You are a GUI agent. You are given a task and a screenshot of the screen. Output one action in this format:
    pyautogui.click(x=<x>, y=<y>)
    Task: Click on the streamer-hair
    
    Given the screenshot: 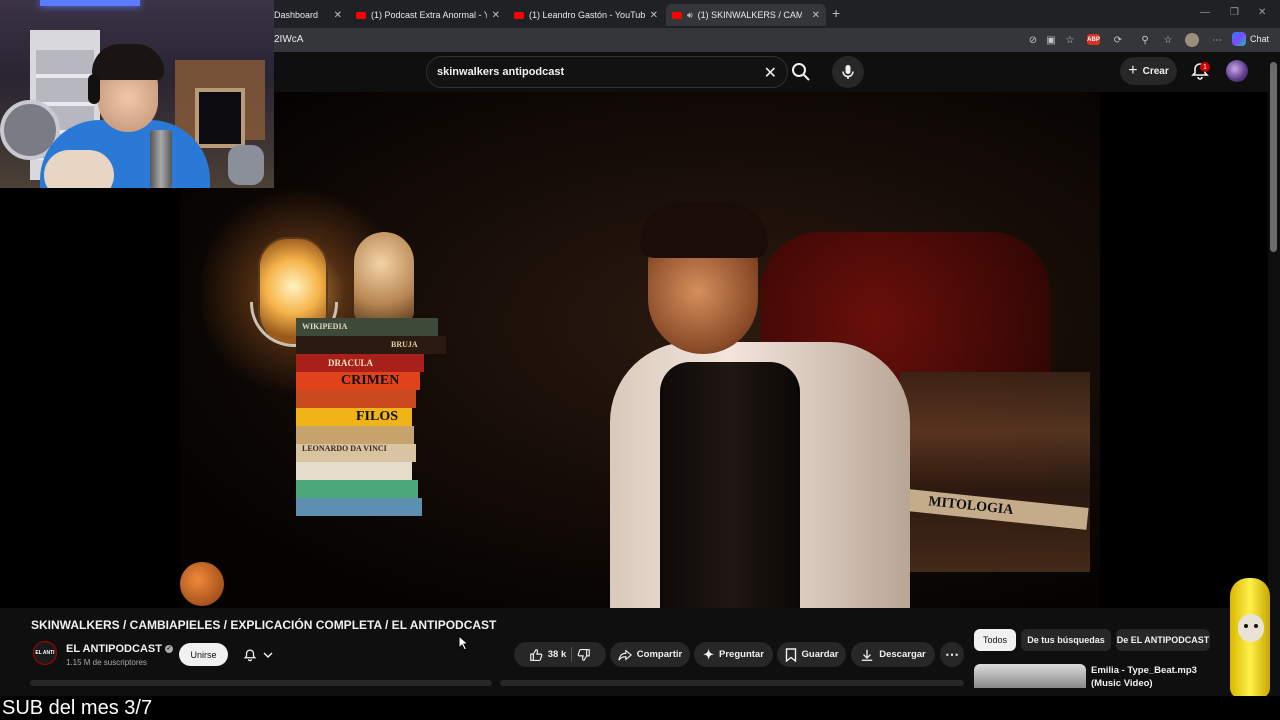 What is the action you would take?
    pyautogui.click(x=128, y=62)
    